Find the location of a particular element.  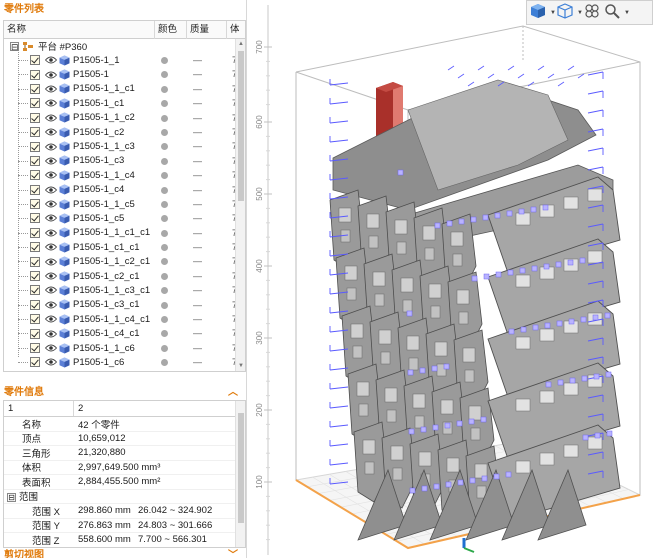

part-row: P1505-1_c1_c1—7 is located at coordinates (124, 247).